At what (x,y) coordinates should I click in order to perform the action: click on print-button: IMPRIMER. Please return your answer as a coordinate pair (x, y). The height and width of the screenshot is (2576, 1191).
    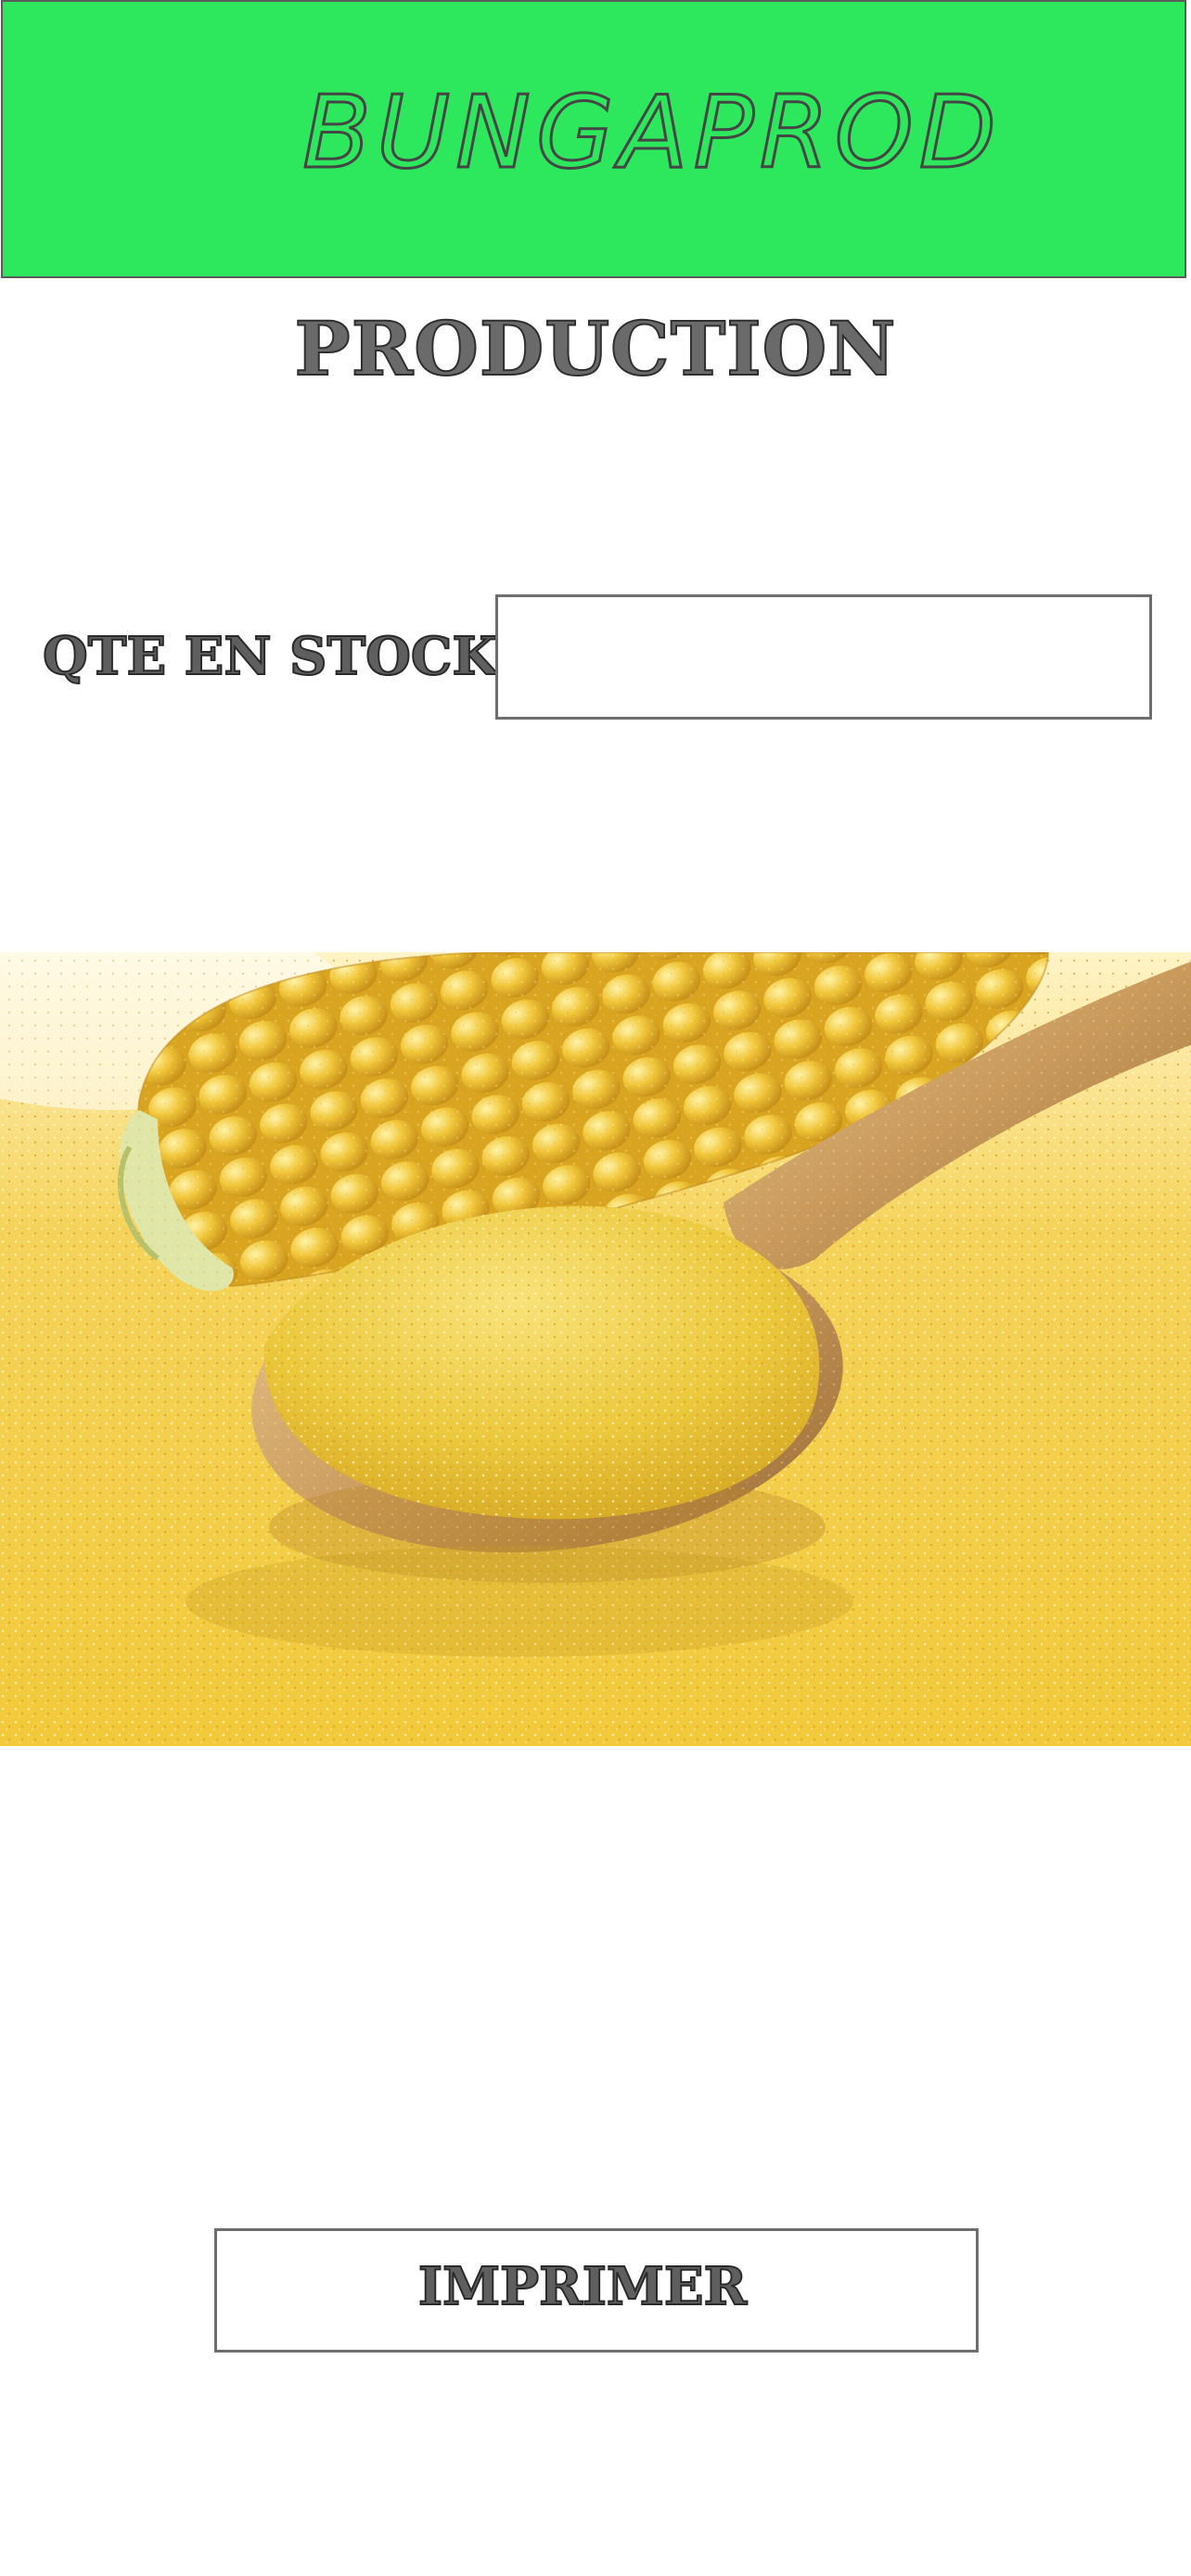
    Looking at the image, I should click on (597, 2290).